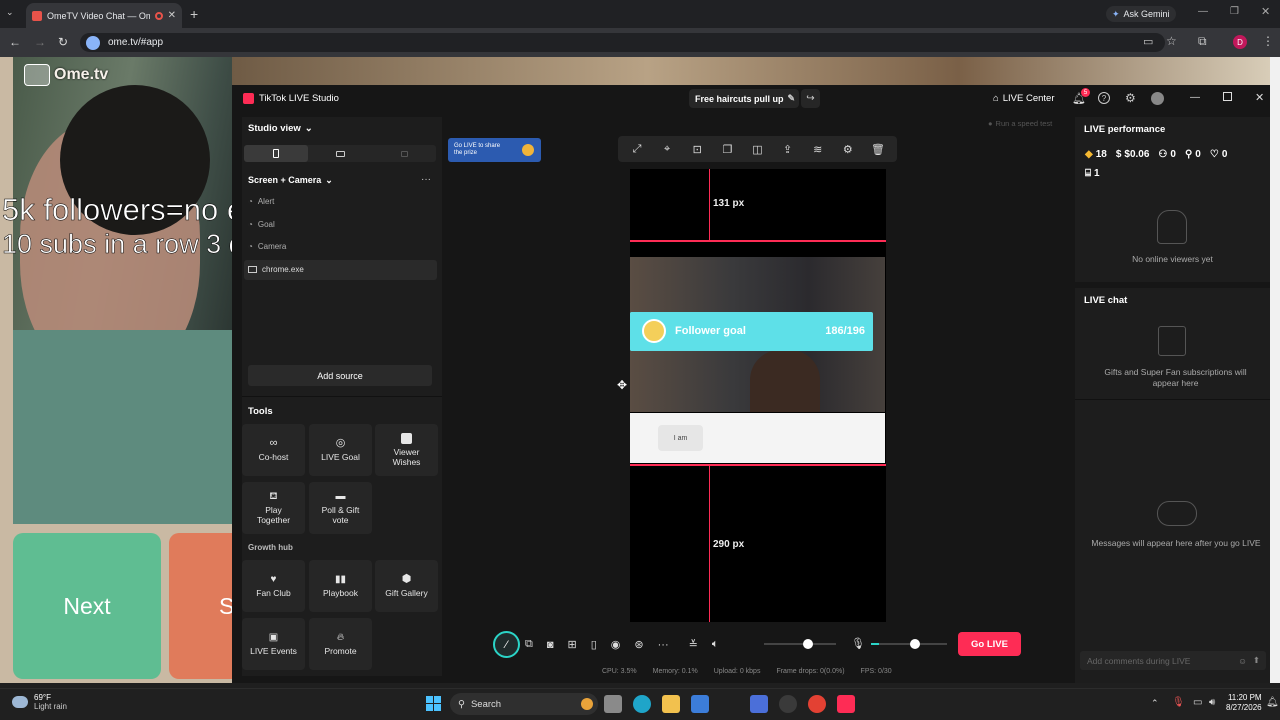  Describe the element at coordinates (15, 42) in the screenshot. I see `back-icon: ←` at that location.